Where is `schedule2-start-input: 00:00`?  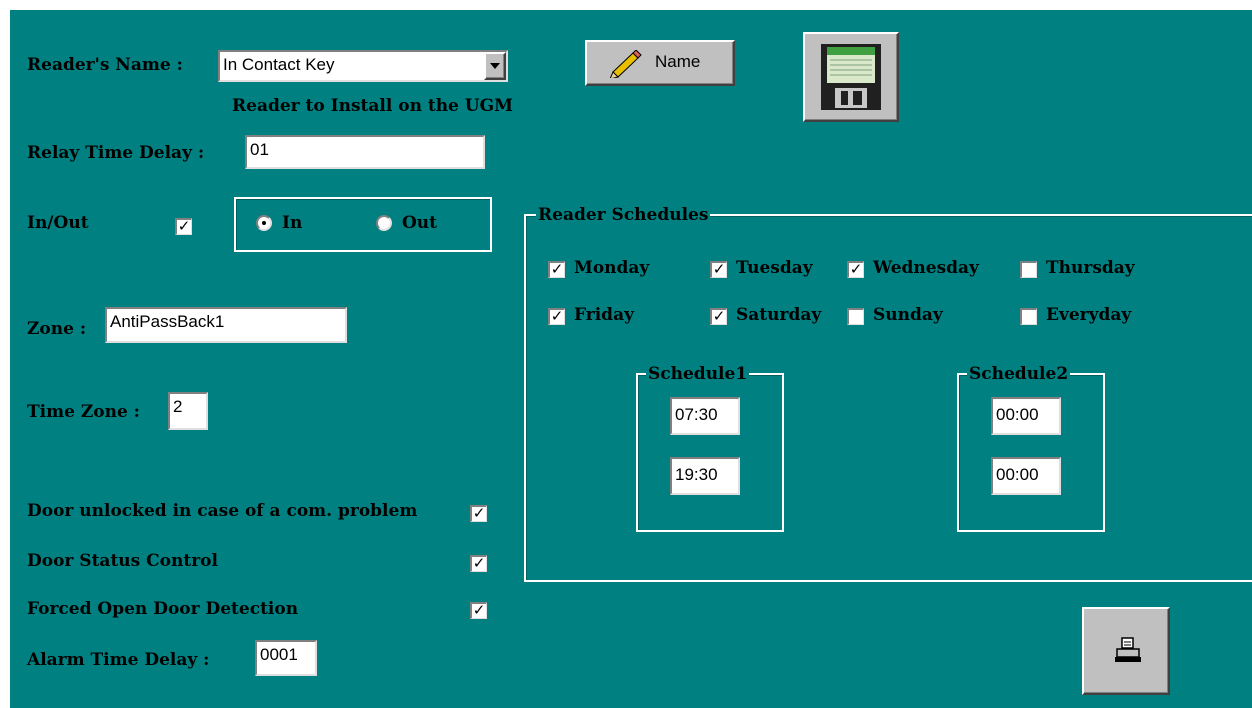
schedule2-start-input: 00:00 is located at coordinates (1026, 416).